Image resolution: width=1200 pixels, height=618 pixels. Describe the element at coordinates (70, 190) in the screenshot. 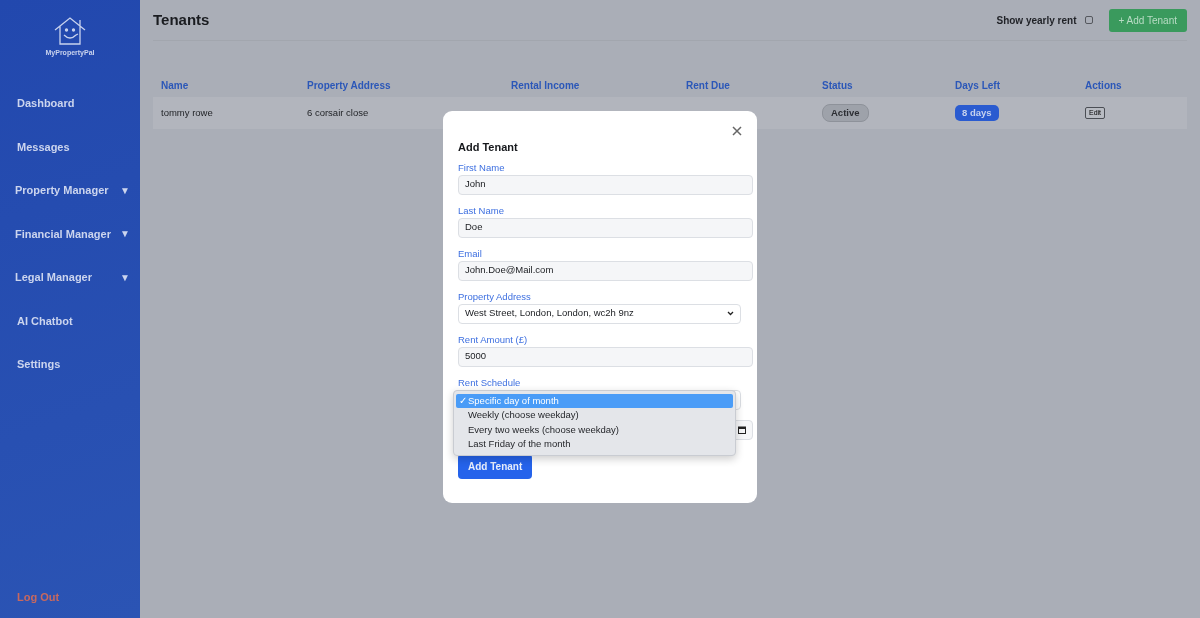

I see `sidebar-item: Property Manager ▼` at that location.